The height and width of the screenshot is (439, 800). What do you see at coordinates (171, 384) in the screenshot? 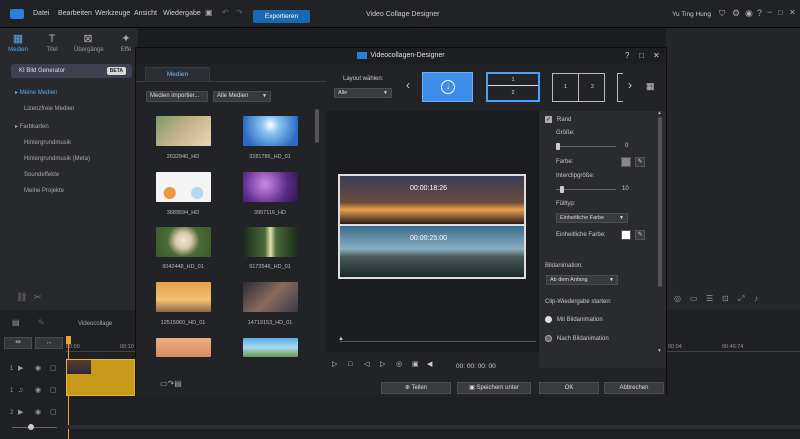
I see `replace-media-icon: ▭↷▤` at bounding box center [171, 384].